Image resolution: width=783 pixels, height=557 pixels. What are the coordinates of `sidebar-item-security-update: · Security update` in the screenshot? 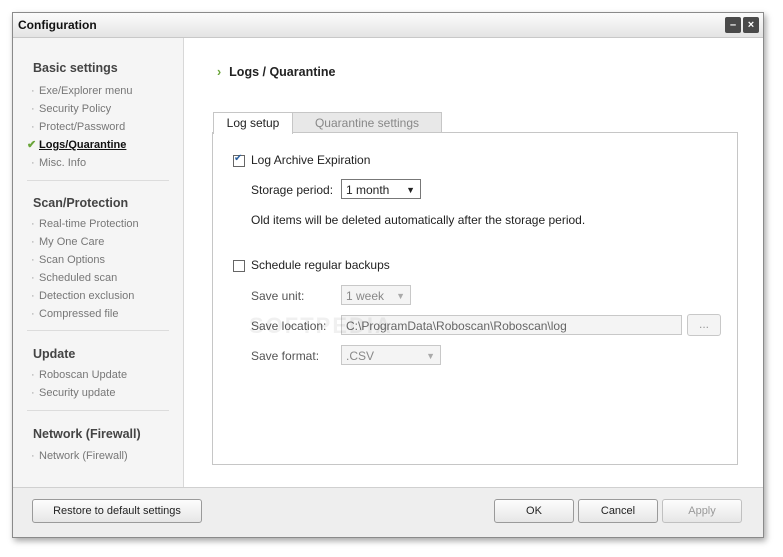 It's located at (73, 393).